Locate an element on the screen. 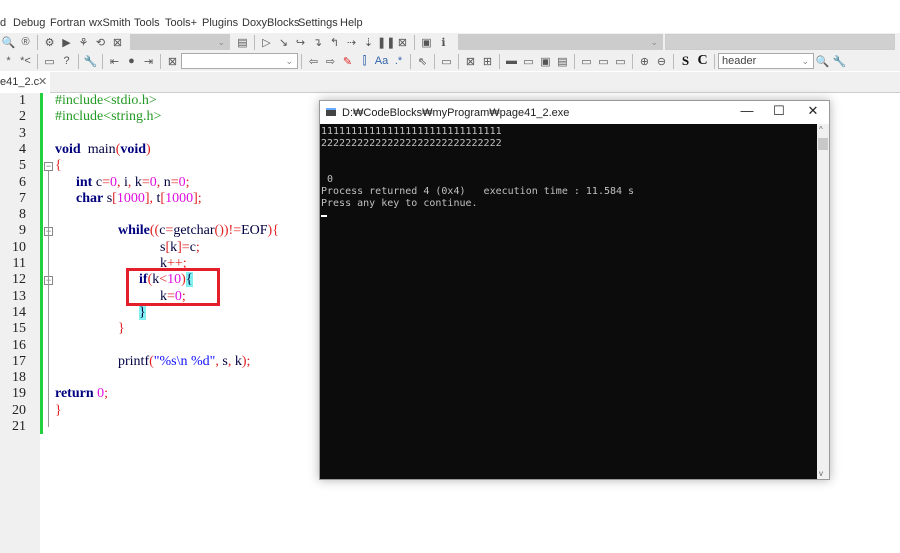  code-token: n is located at coordinates (165, 182).